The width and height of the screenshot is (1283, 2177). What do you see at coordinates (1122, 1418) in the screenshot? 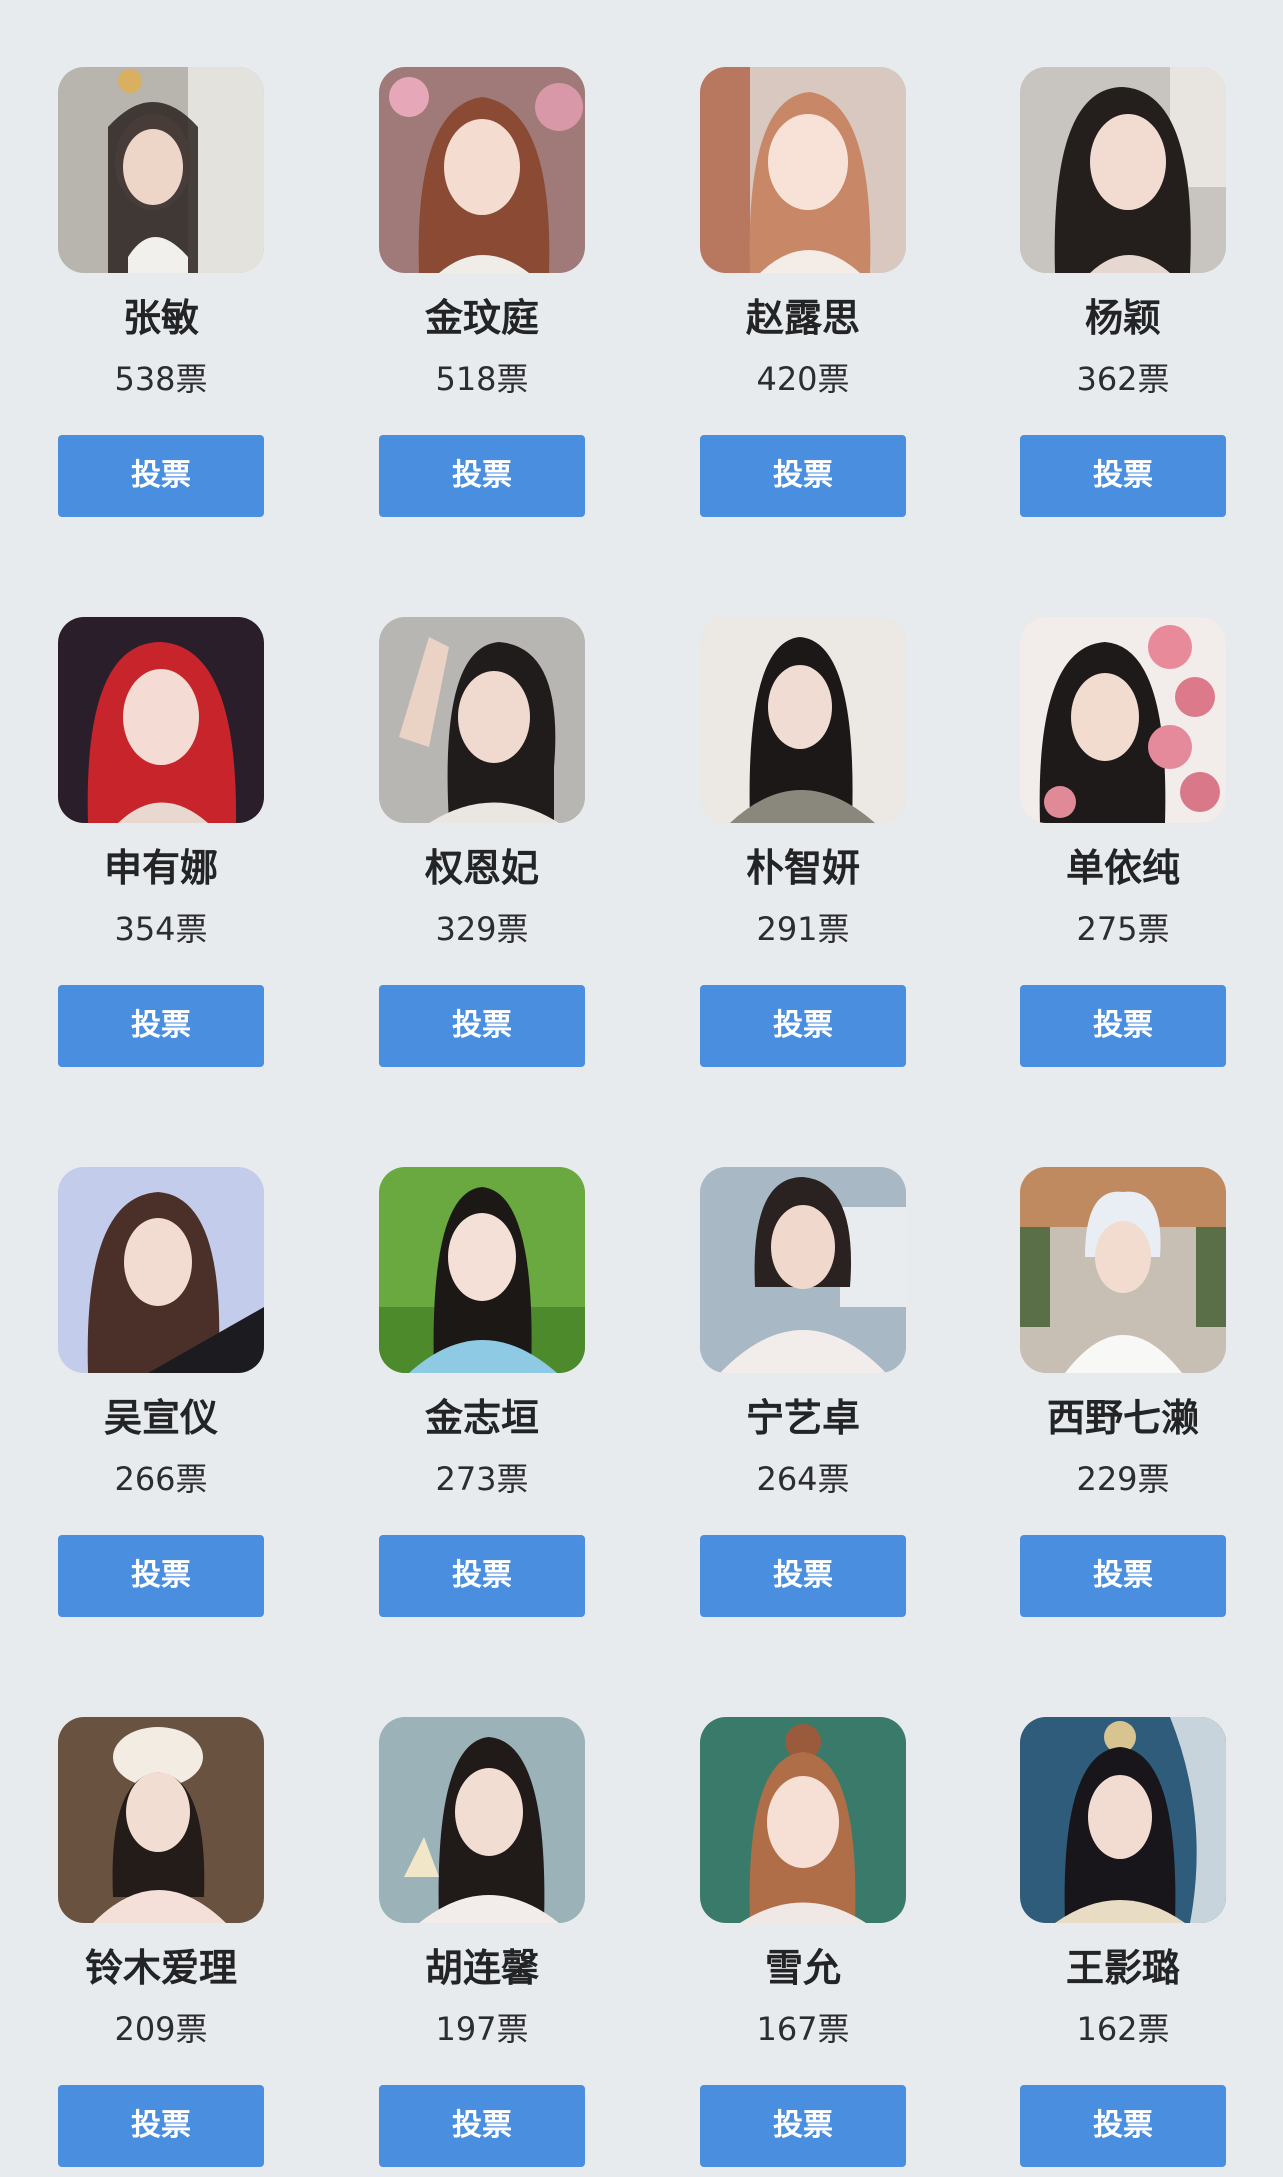
I see `candidate-name: 西野七濑` at bounding box center [1122, 1418].